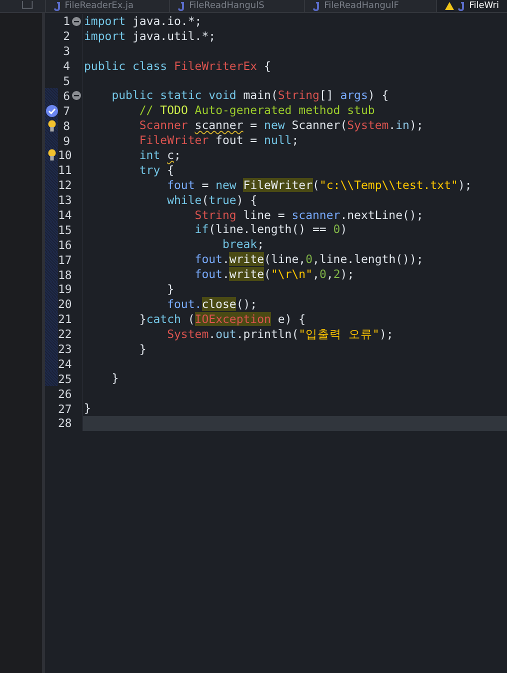 The height and width of the screenshot is (673, 507). Describe the element at coordinates (150, 155) in the screenshot. I see `keyword-token: int` at that location.